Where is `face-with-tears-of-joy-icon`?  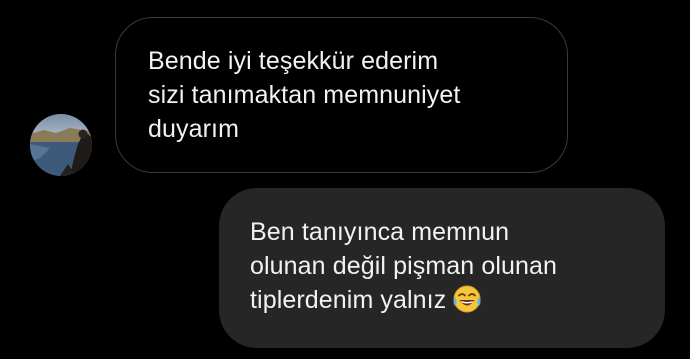
face-with-tears-of-joy-icon is located at coordinates (467, 299).